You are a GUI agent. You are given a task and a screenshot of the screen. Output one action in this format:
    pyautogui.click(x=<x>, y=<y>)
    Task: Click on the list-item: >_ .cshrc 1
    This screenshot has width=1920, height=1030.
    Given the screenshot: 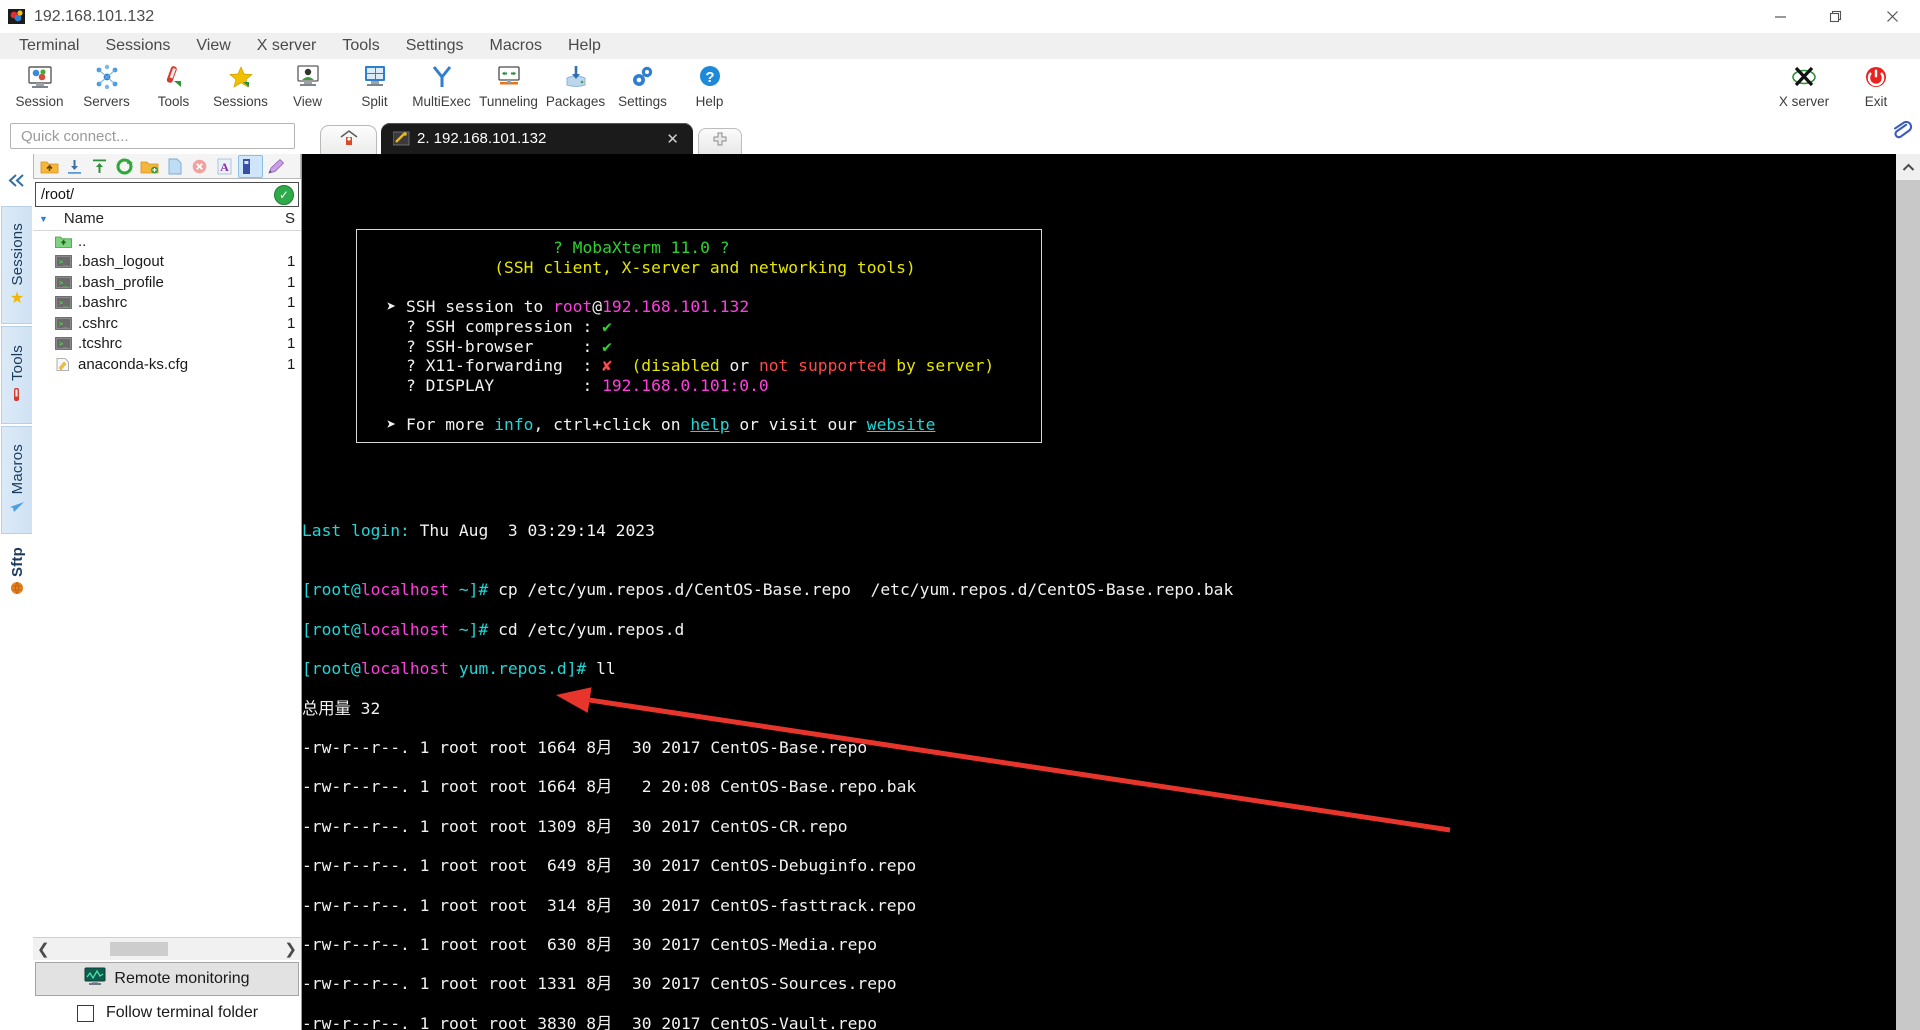 What is the action you would take?
    pyautogui.click(x=167, y=323)
    